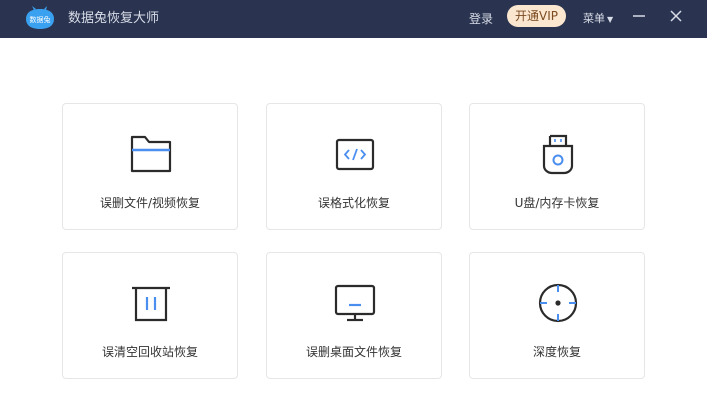 This screenshot has width=707, height=400. Describe the element at coordinates (353, 352) in the screenshot. I see `card-label: 误删桌面文件恢复` at that location.